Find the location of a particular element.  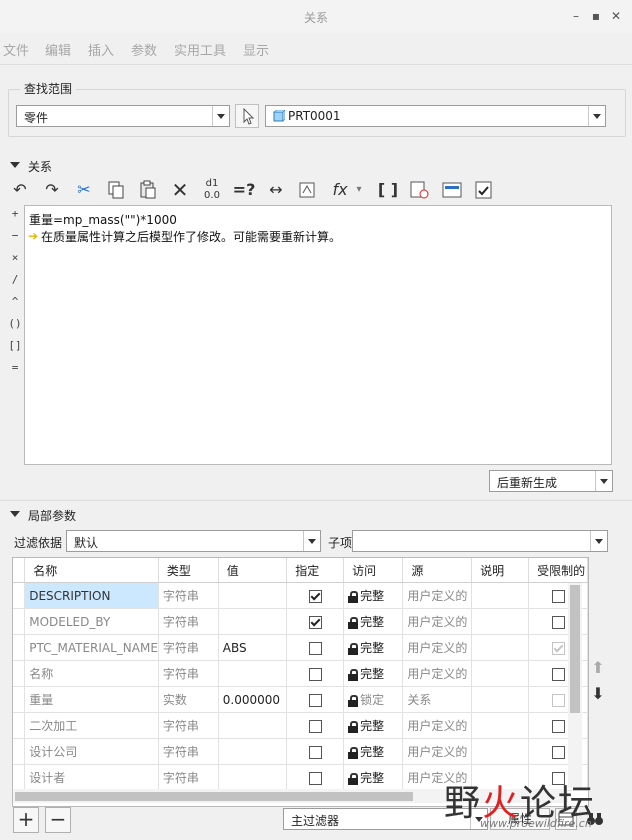

cell-name: 名称 is located at coordinates (91, 673).